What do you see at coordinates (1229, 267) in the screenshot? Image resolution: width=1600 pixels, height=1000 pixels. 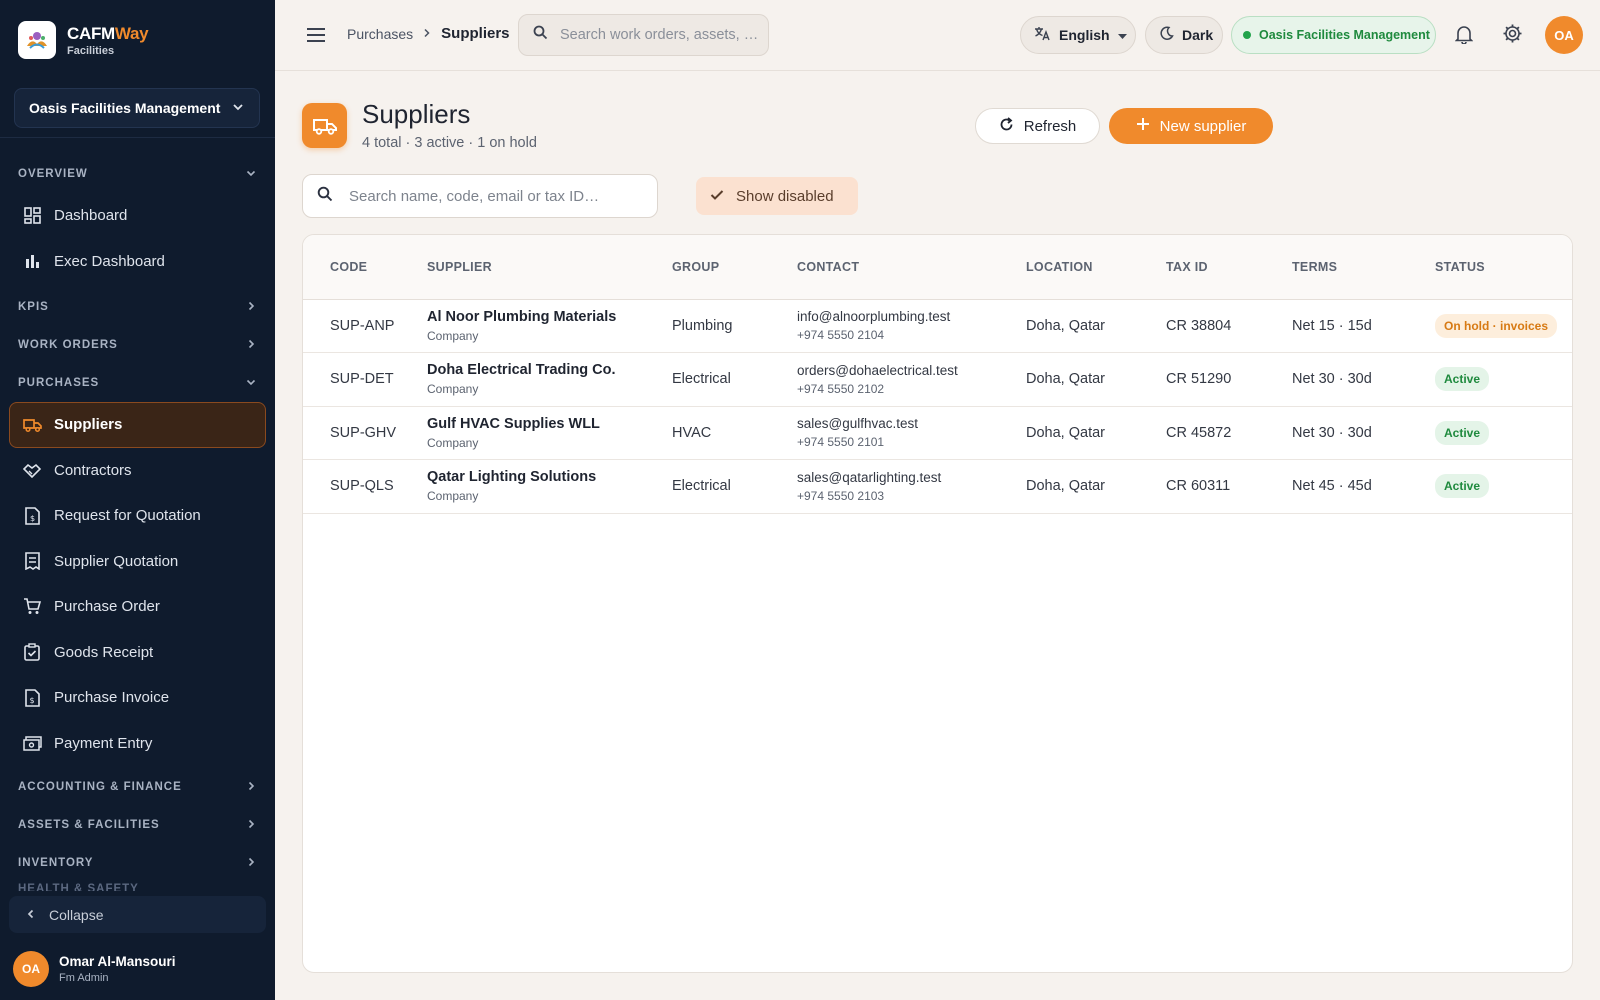 I see `column-header-tax-id: TAX ID` at bounding box center [1229, 267].